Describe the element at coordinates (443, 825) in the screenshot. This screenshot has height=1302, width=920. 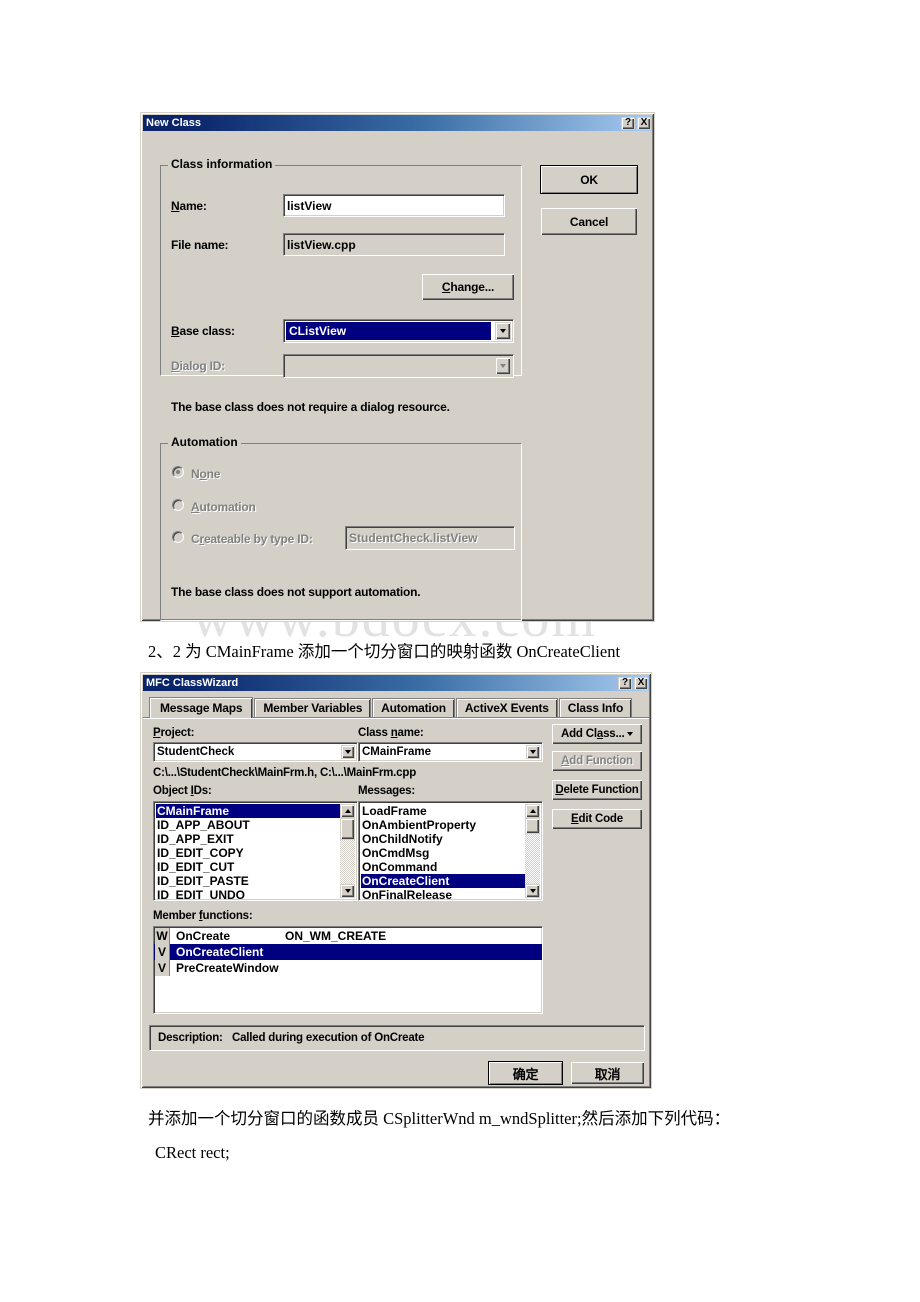
I see `list-item: OnAmbientProperty` at that location.